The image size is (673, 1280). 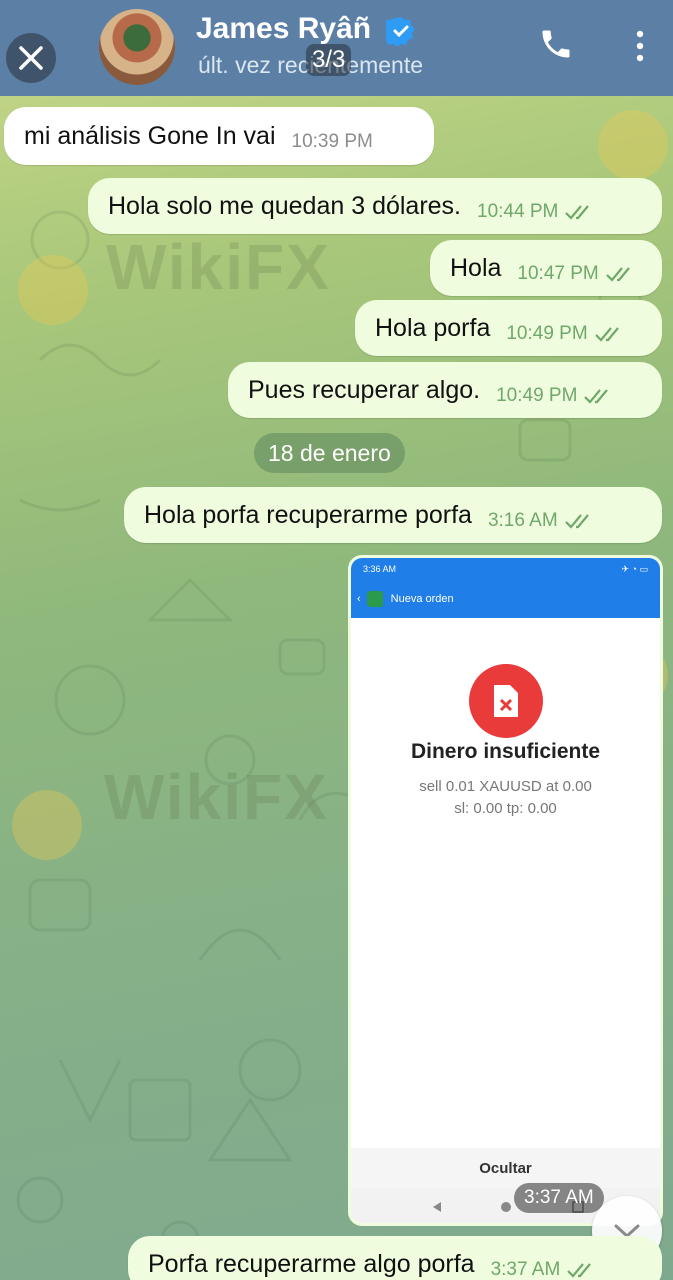 I want to click on message-text: Pues recuperar algo., so click(x=364, y=389).